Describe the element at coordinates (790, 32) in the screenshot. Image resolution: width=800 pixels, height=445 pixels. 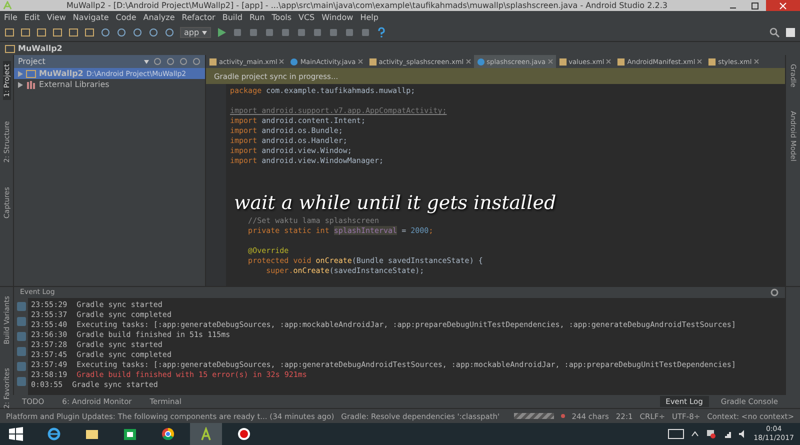
I see `window-icon` at that location.